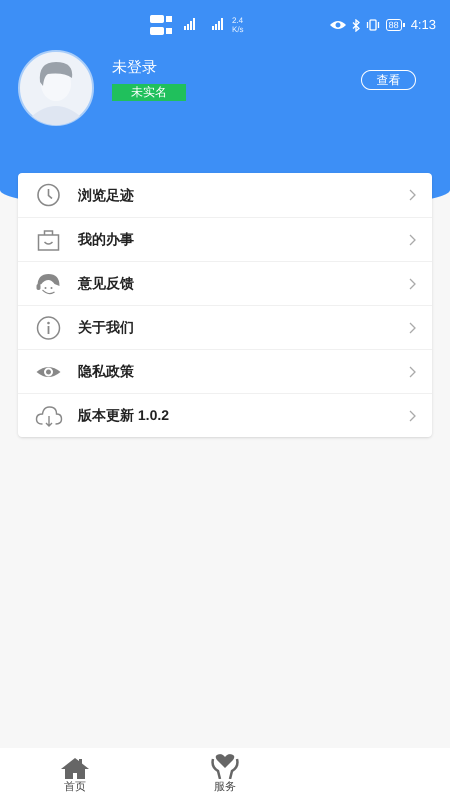 This screenshot has width=450, height=800. I want to click on bluetooth-icon, so click(356, 25).